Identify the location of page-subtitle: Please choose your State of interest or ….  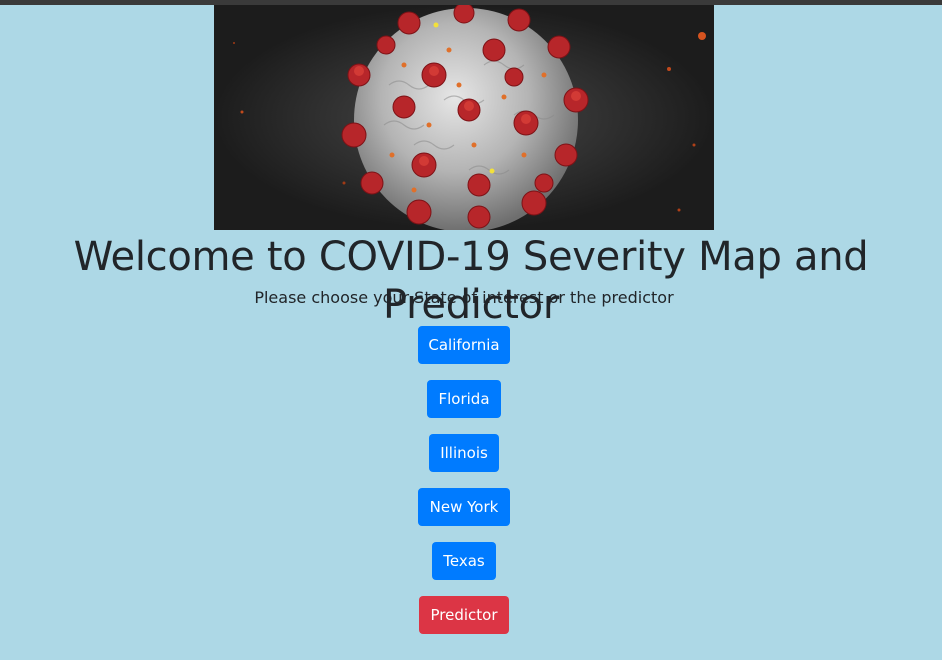
(464, 297).